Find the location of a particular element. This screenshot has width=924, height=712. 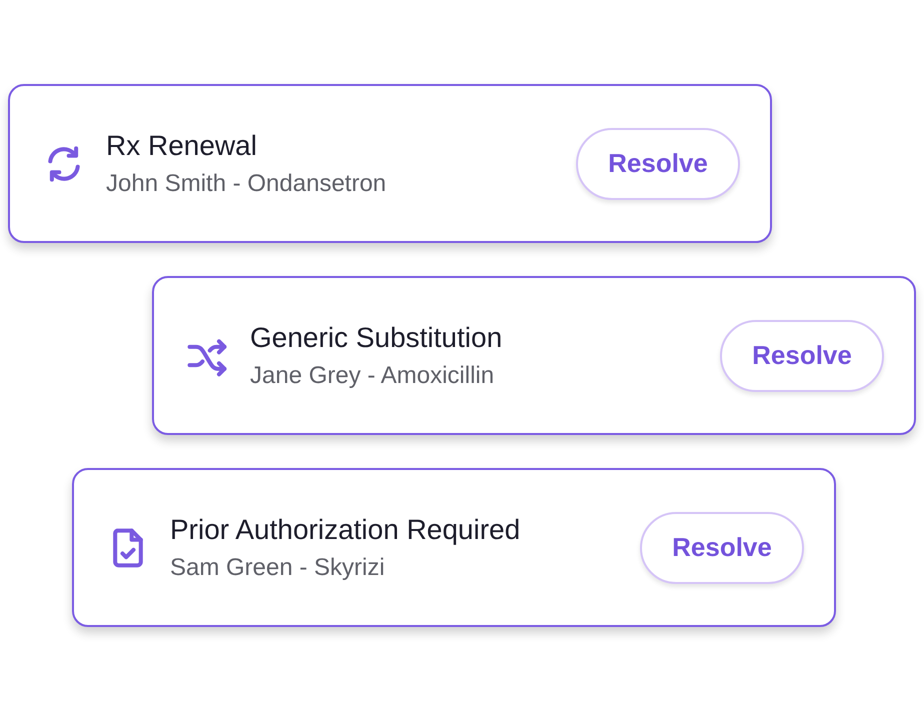

task-subtitle: Sam Green - Skyrizi is located at coordinates (278, 568).